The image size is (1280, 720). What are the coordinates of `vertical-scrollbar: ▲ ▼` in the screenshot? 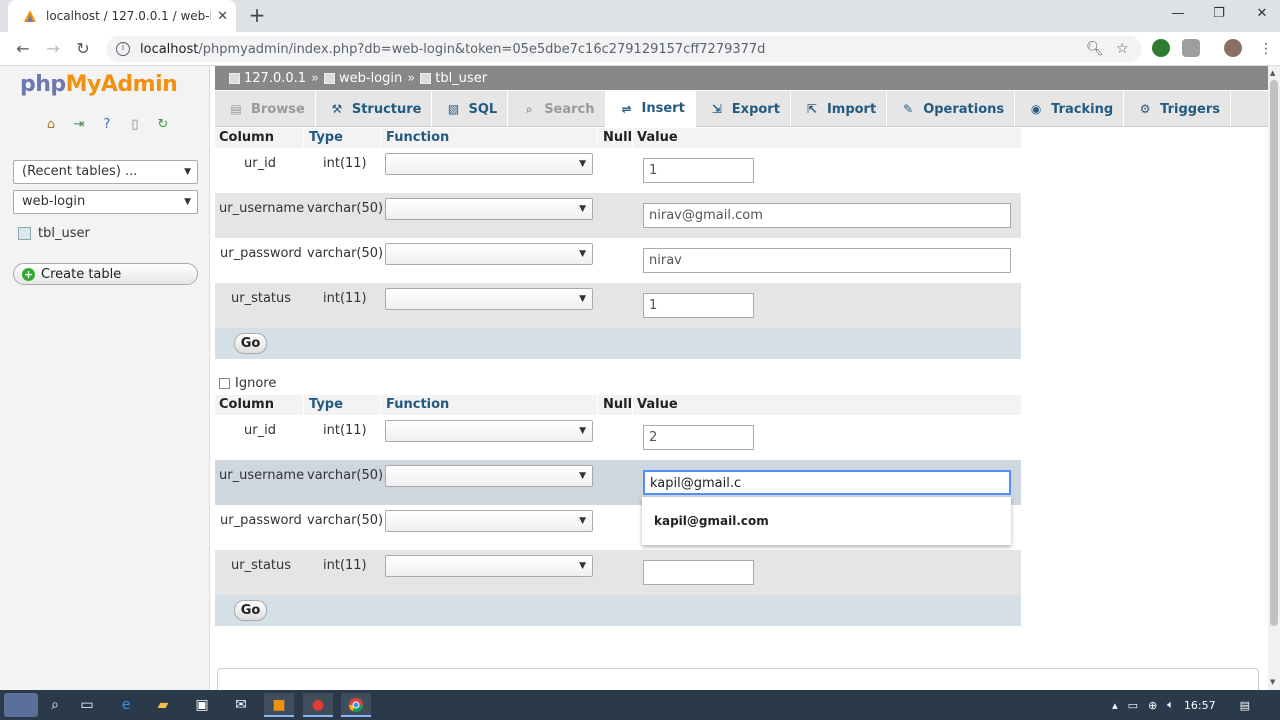 It's located at (1274, 378).